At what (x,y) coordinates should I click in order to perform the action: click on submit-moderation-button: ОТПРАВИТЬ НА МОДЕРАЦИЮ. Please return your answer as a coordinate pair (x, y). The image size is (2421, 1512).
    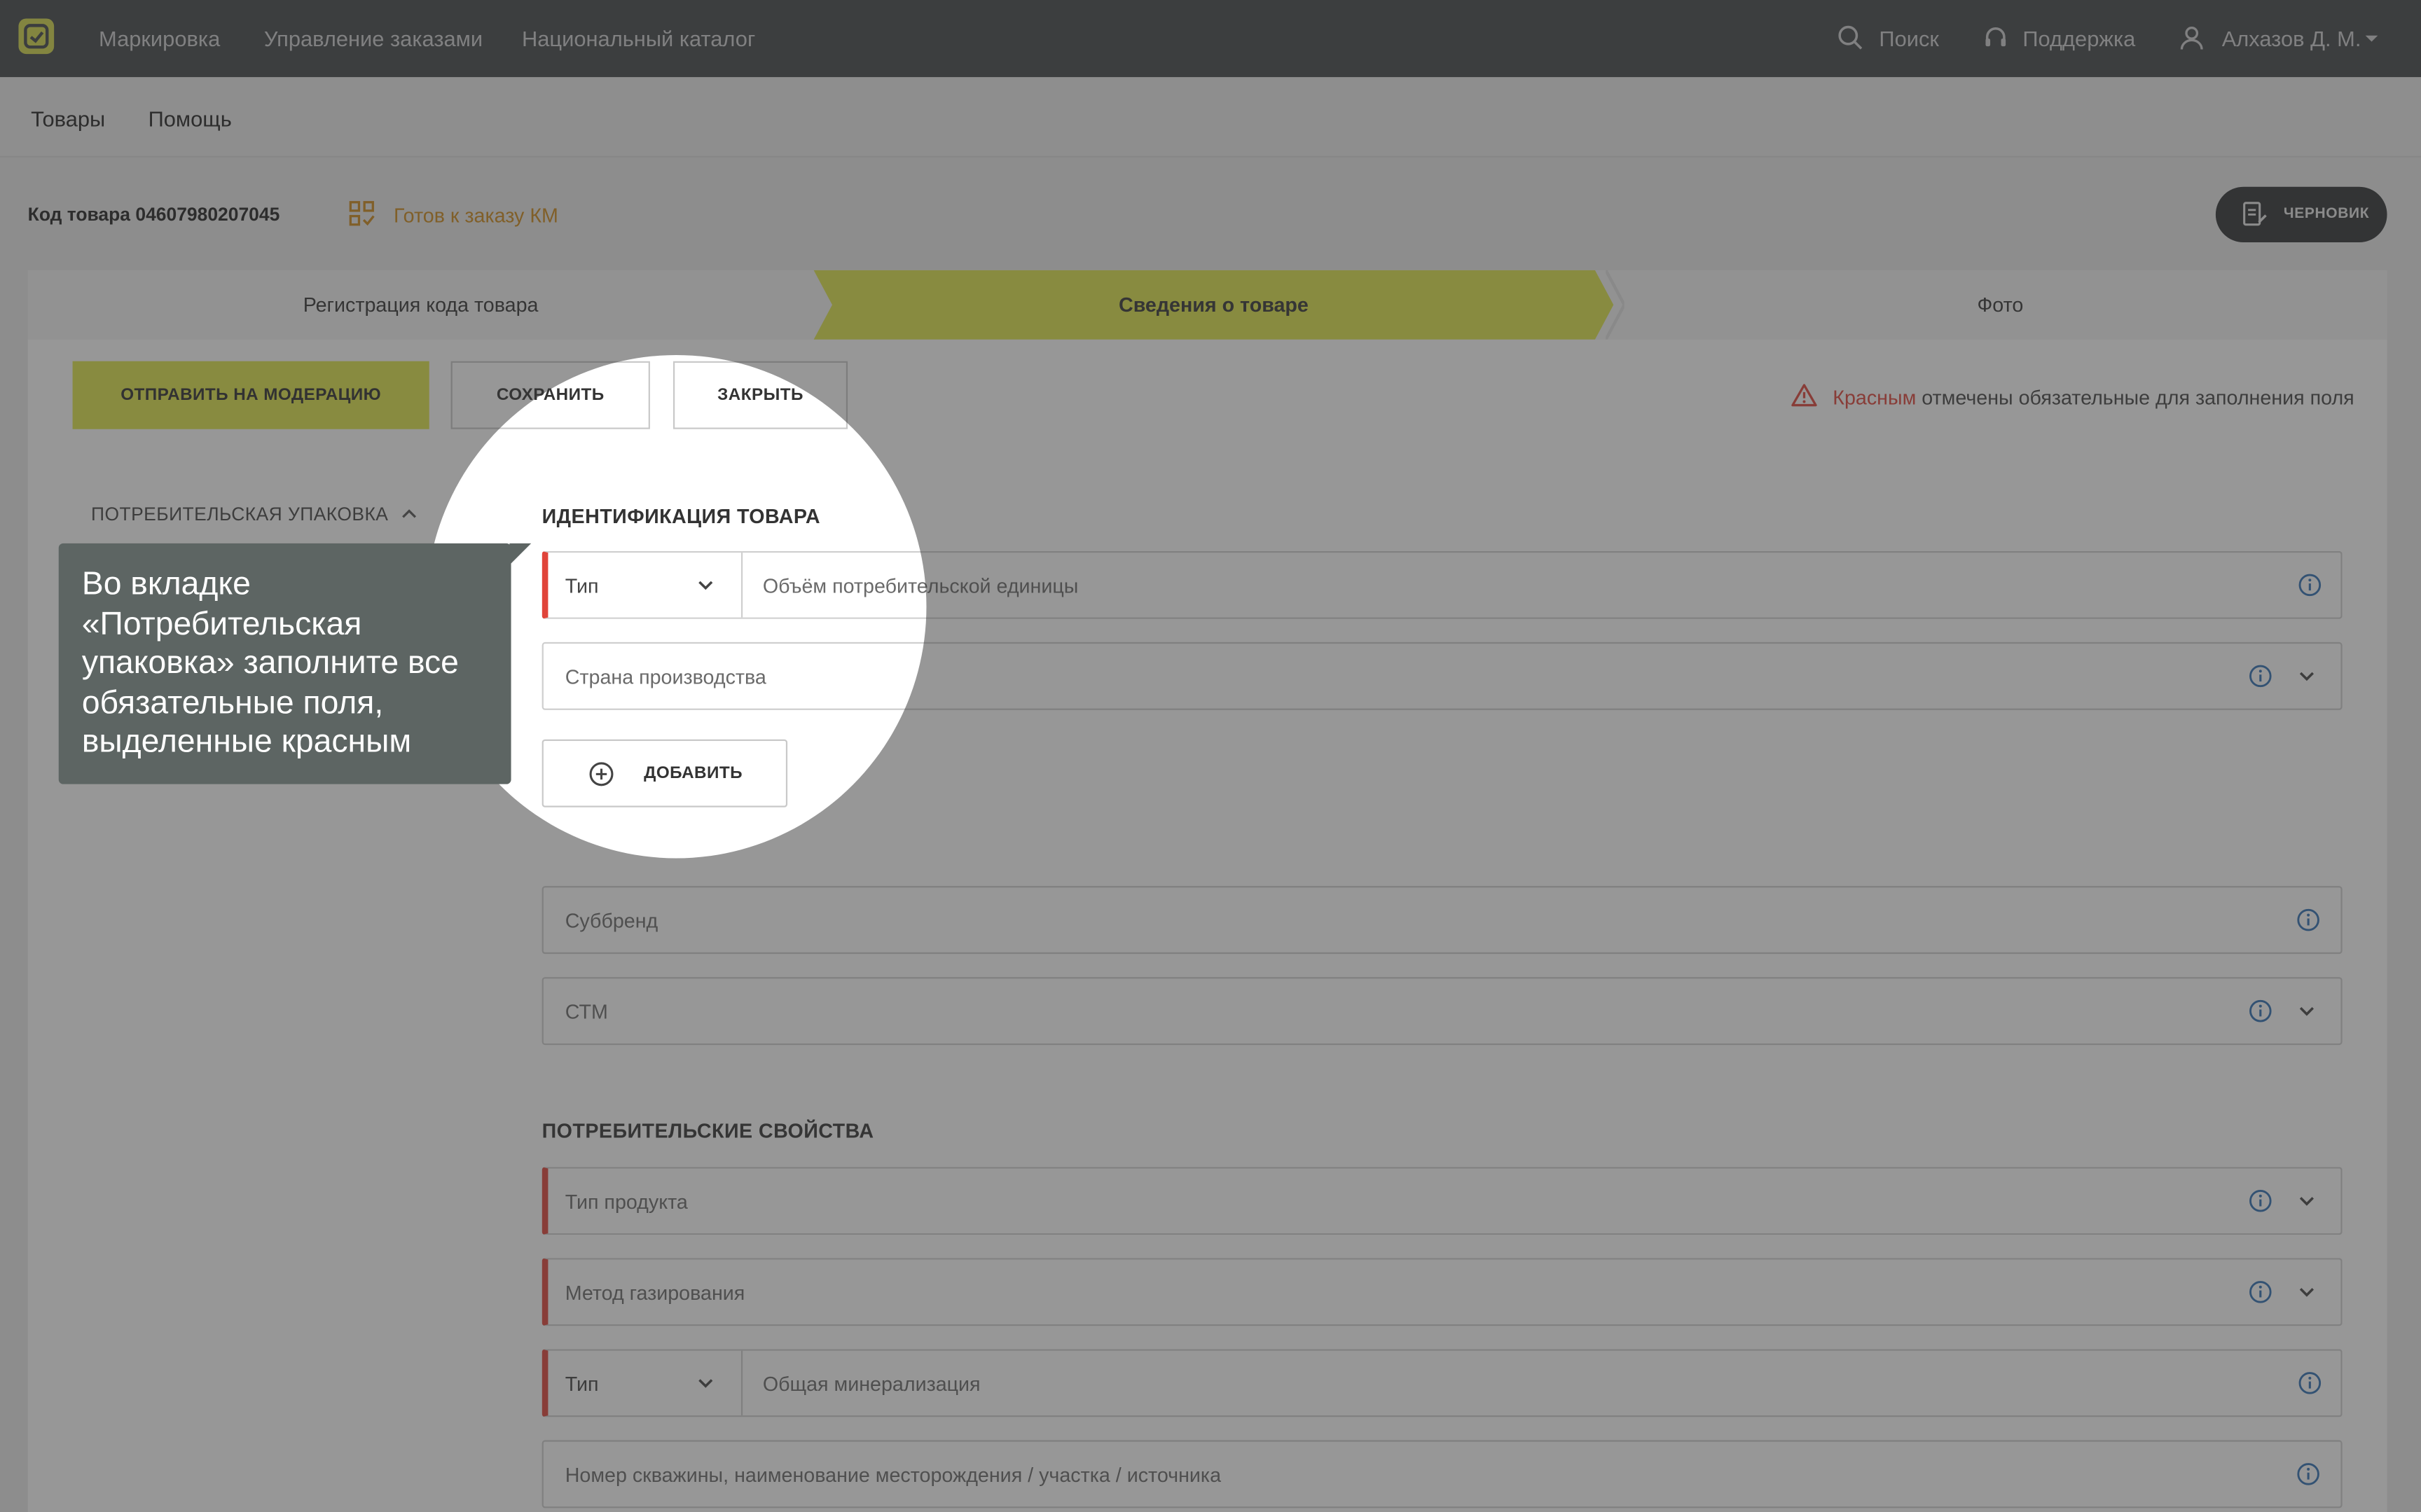
    Looking at the image, I should click on (250, 395).